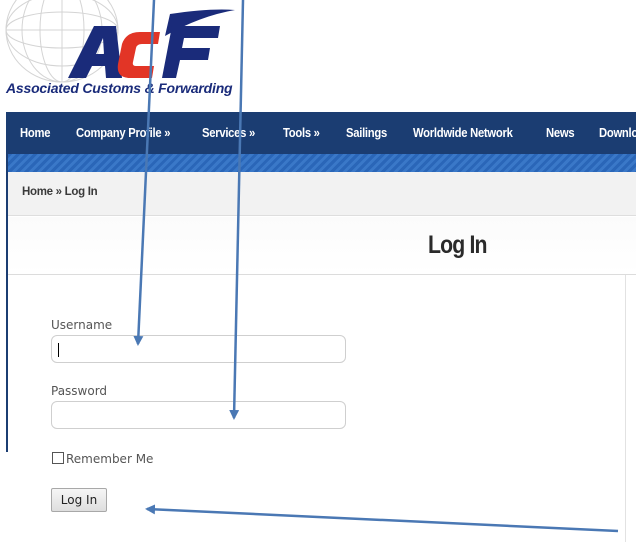  Describe the element at coordinates (7, 282) in the screenshot. I see `page-left-border` at that location.